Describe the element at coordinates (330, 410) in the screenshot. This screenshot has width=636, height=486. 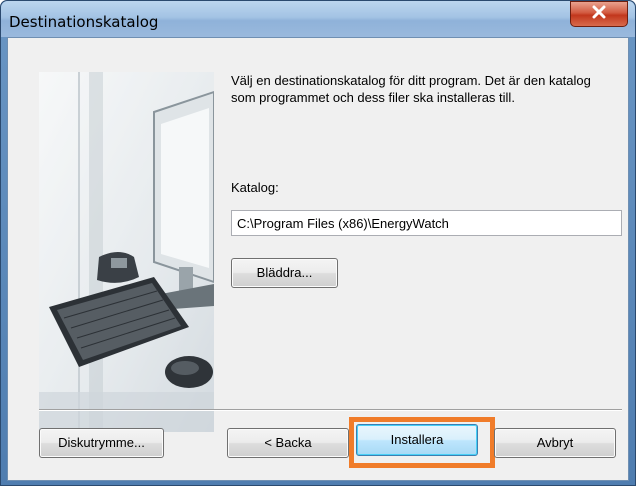
I see `separator` at that location.